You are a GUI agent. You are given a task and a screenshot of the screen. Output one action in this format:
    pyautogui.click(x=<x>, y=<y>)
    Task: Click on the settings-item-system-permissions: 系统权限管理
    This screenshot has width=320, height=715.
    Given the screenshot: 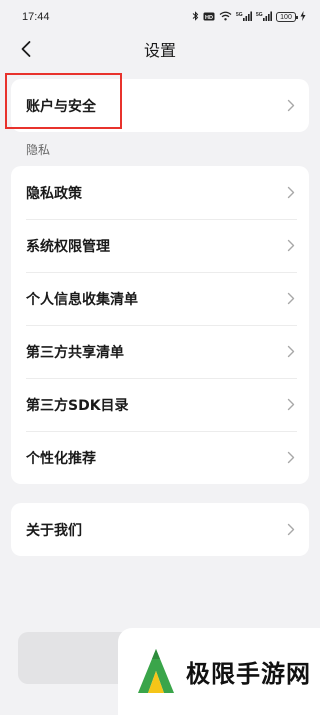 What is the action you would take?
    pyautogui.click(x=160, y=245)
    